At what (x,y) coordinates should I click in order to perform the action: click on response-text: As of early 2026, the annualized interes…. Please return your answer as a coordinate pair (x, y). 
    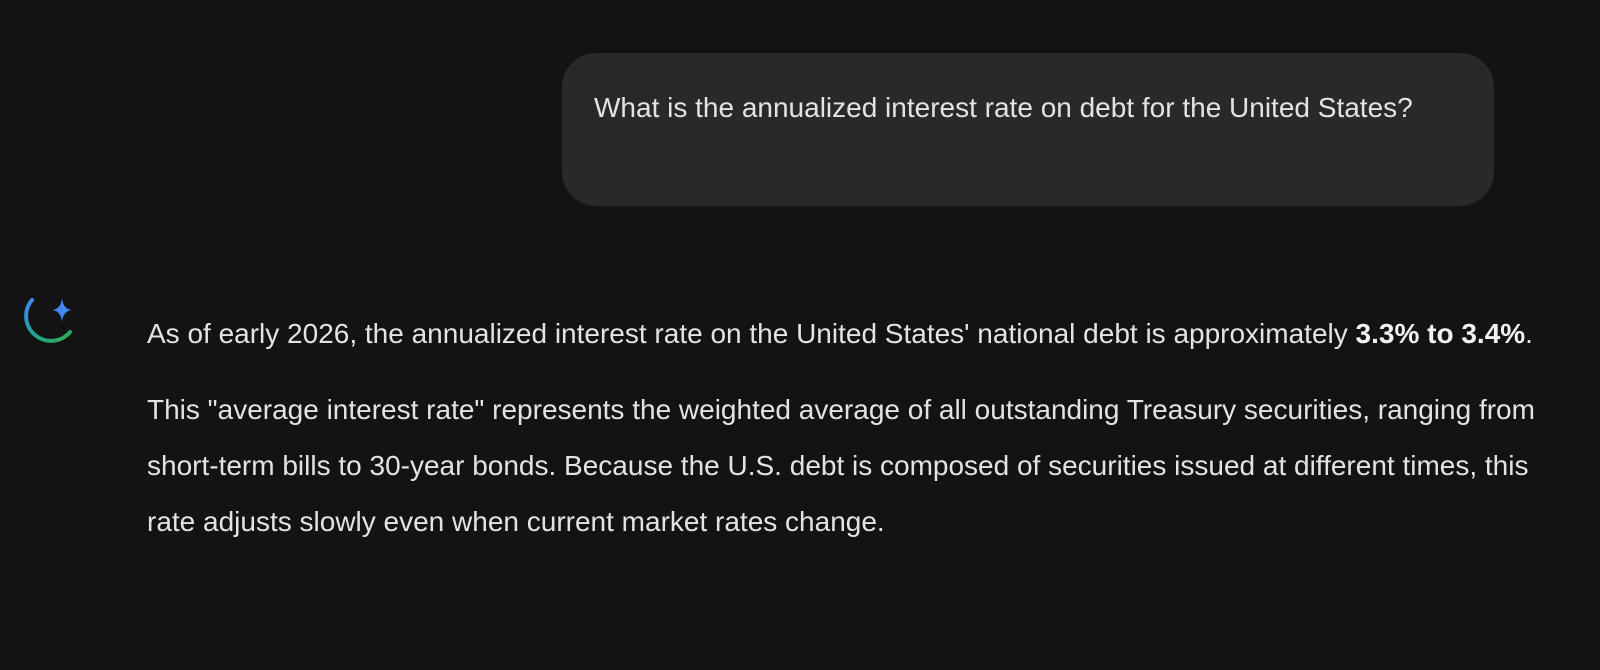
    Looking at the image, I should click on (751, 333).